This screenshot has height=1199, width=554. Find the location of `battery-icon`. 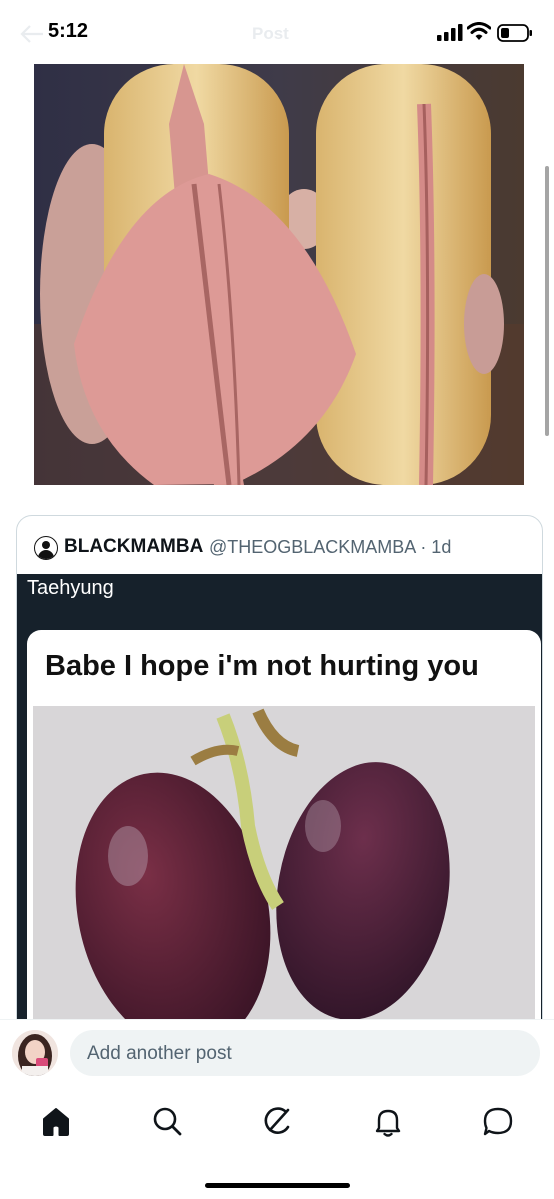

battery-icon is located at coordinates (514, 33).